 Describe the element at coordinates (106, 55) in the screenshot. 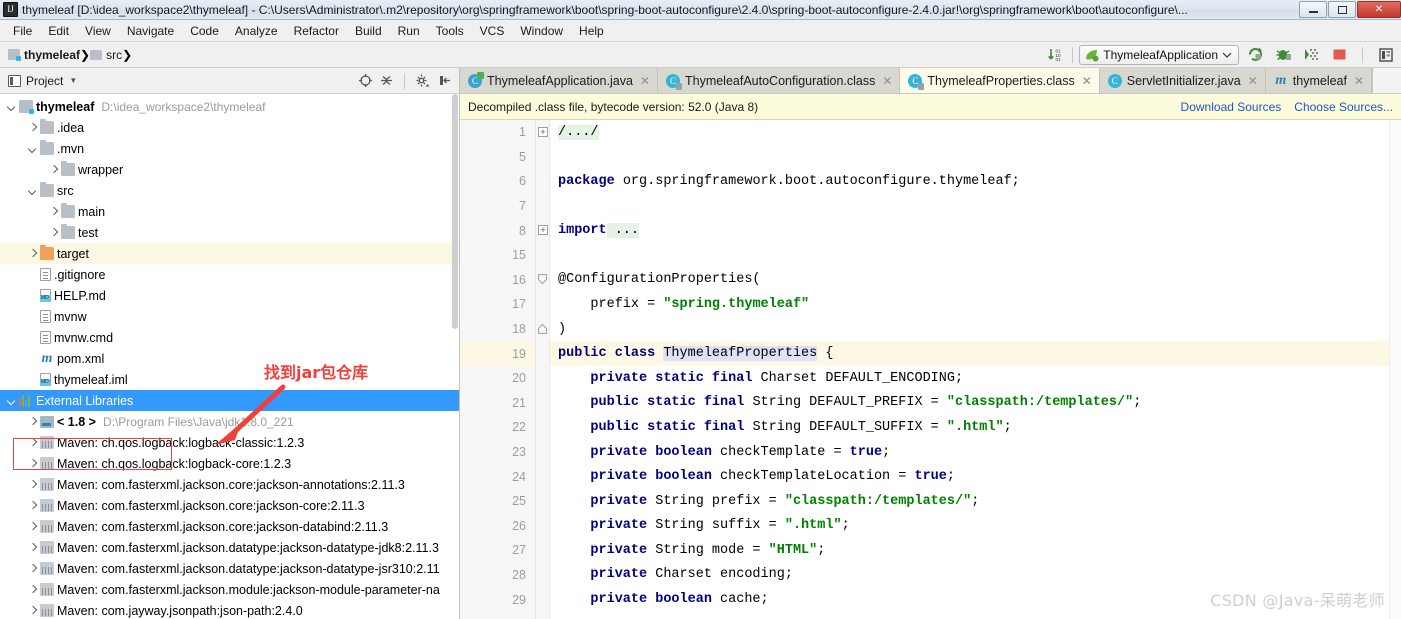

I see `breadcrumb-item-src: src` at that location.